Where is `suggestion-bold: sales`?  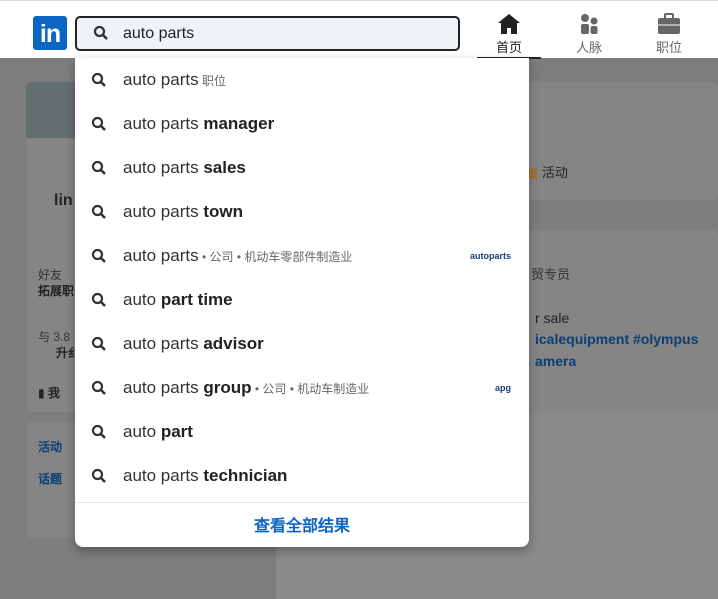 suggestion-bold: sales is located at coordinates (224, 167).